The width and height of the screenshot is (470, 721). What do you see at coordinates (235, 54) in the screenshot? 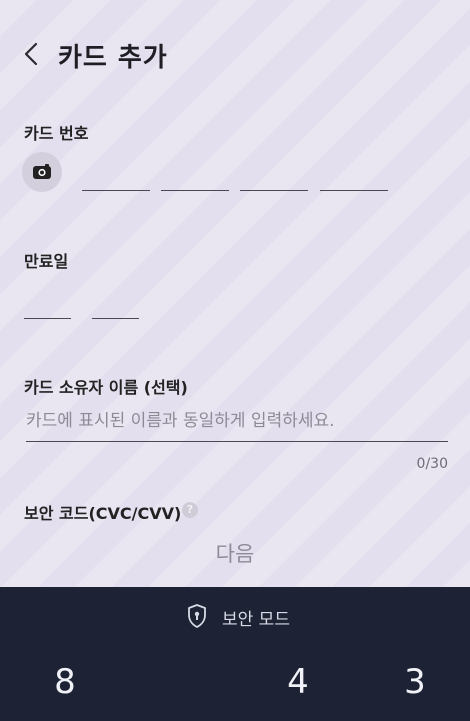
I see `app-header: 카드 추가` at bounding box center [235, 54].